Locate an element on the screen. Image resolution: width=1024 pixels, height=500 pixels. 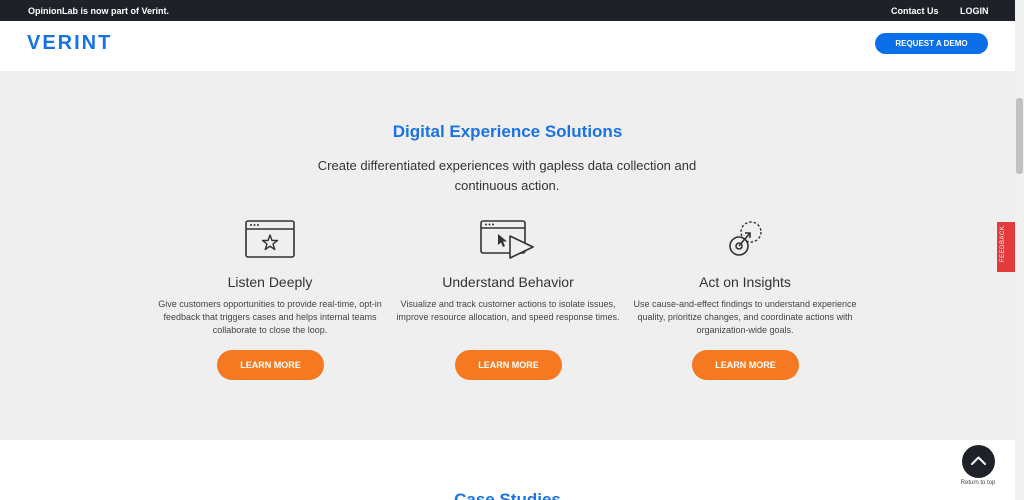
request-demo-button: REQUEST A DEMO is located at coordinates (931, 43).